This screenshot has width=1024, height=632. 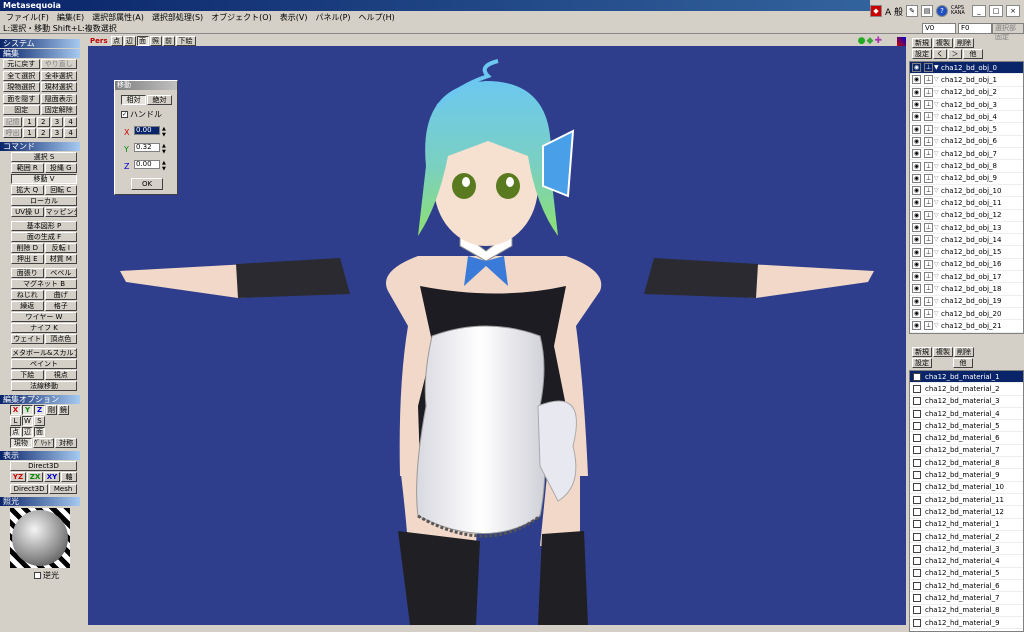 I want to click on menu-view: 表示(V), so click(x=294, y=17).